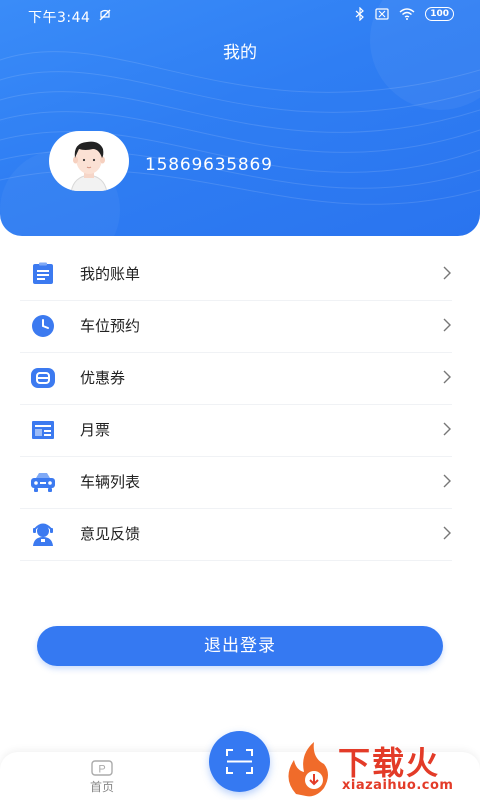 This screenshot has height=800, width=480. What do you see at coordinates (360, 14) in the screenshot?
I see `bluetooth-icon` at bounding box center [360, 14].